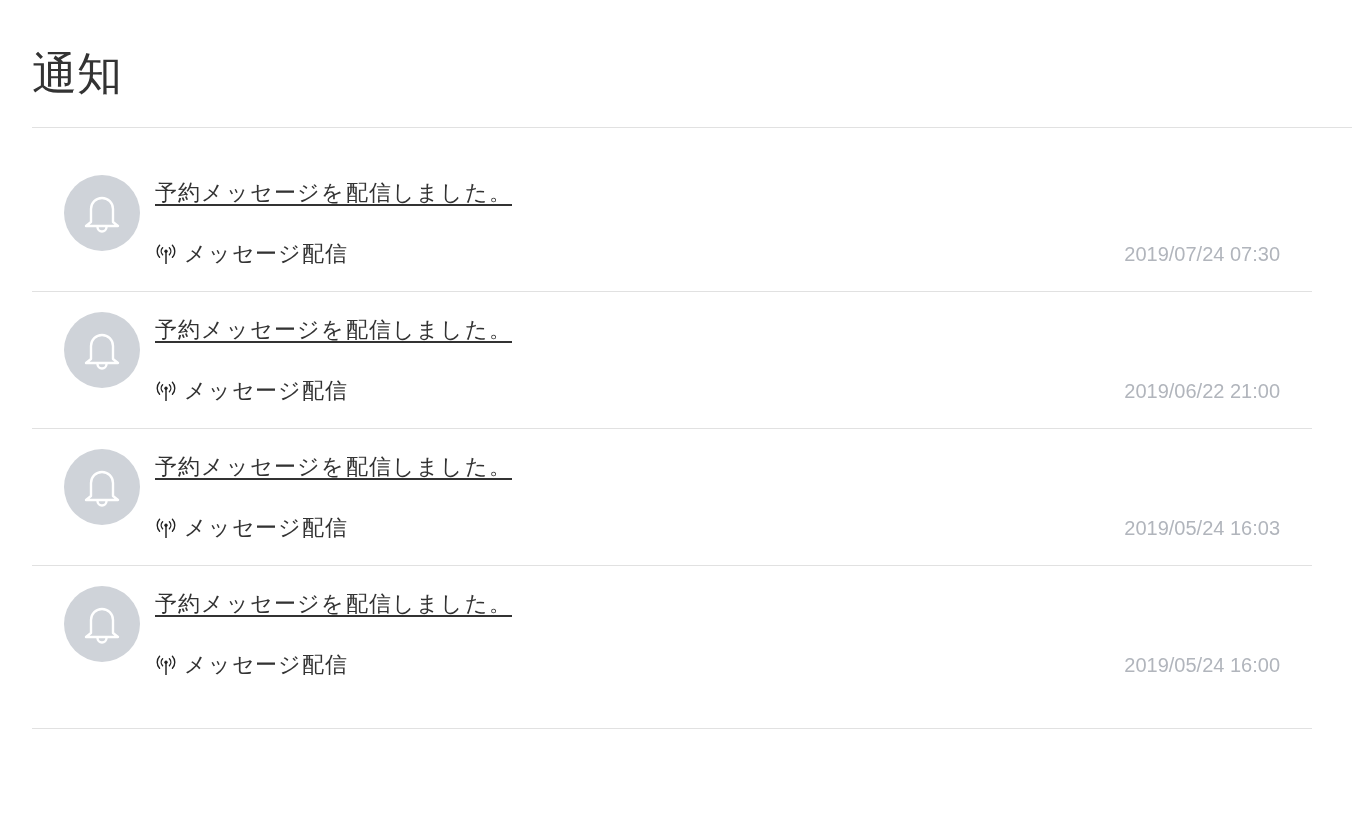  I want to click on timestamp: 2019/07/24 07:30, so click(1202, 254).